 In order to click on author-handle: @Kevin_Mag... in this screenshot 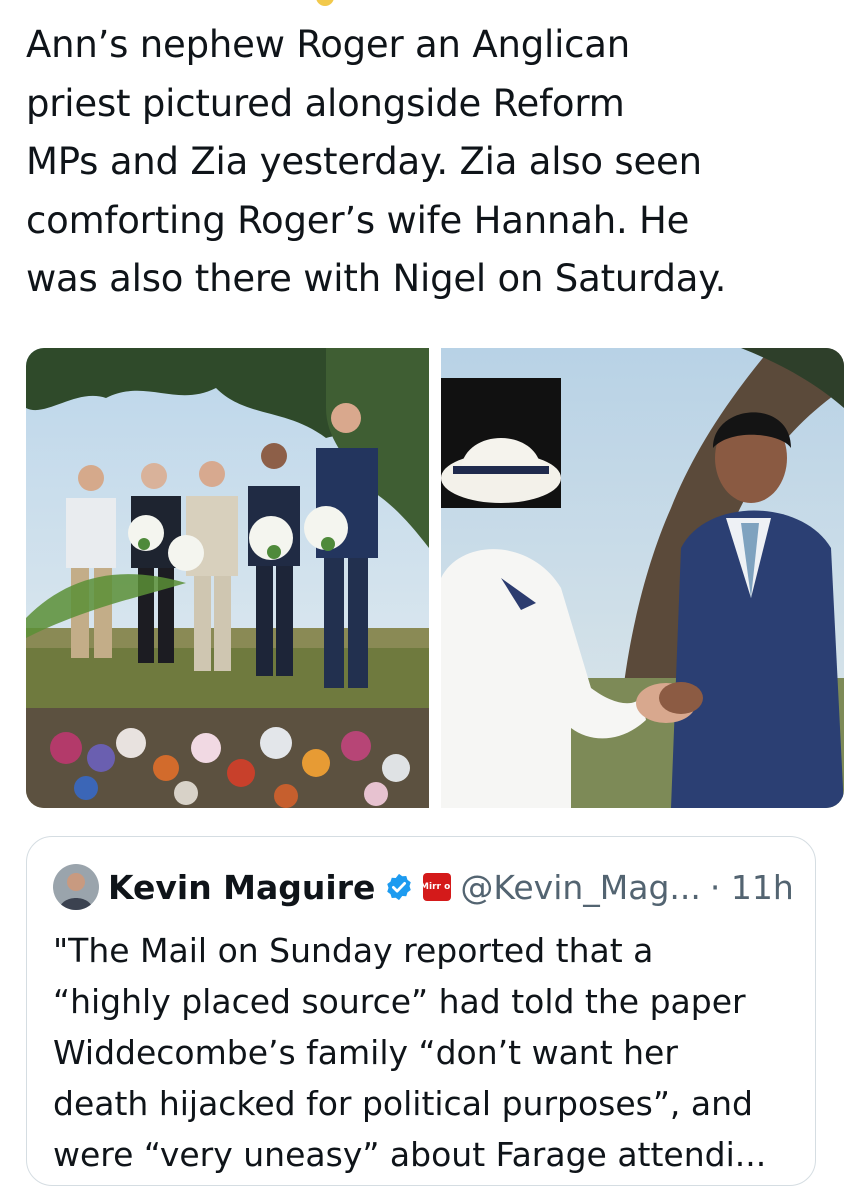, I will do `click(580, 887)`.